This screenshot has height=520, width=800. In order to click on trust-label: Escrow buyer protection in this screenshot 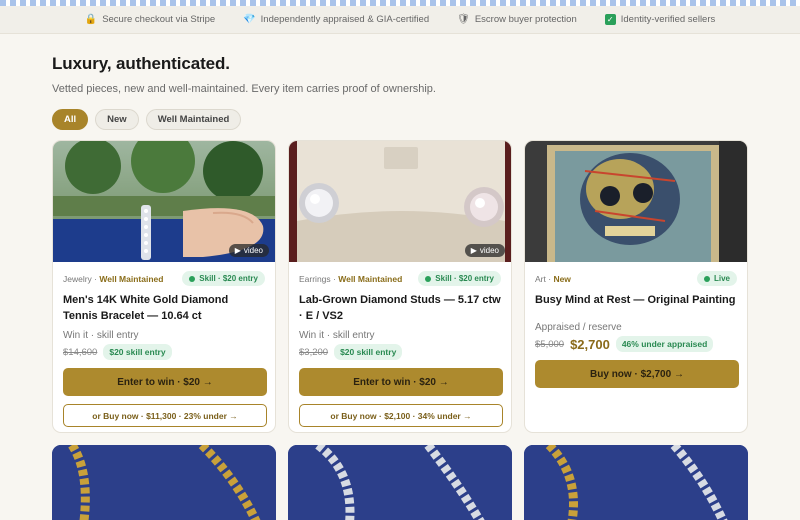, I will do `click(525, 19)`.